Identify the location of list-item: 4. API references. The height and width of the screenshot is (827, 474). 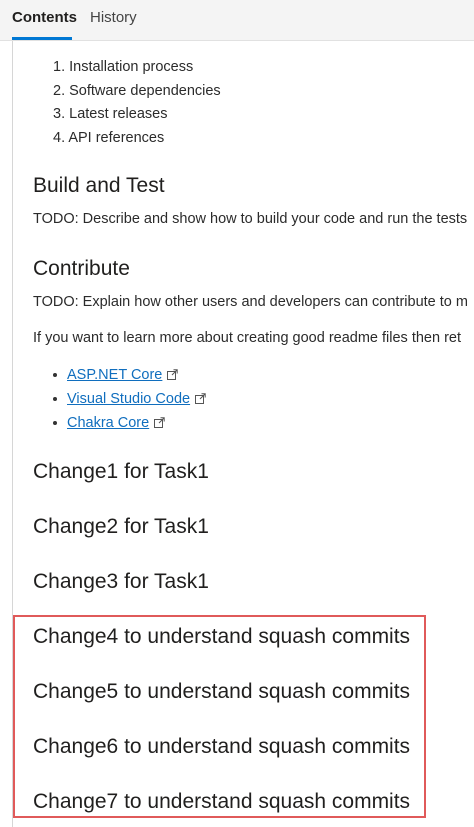
(109, 137).